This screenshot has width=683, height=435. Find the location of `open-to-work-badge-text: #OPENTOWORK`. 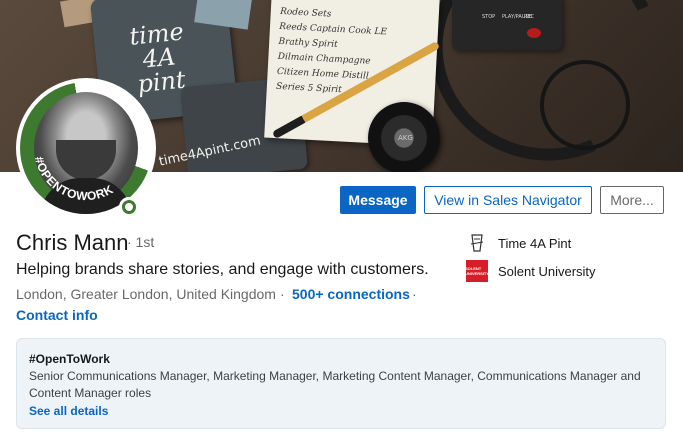

open-to-work-badge-text: #OPENTOWORK is located at coordinates (73, 179).